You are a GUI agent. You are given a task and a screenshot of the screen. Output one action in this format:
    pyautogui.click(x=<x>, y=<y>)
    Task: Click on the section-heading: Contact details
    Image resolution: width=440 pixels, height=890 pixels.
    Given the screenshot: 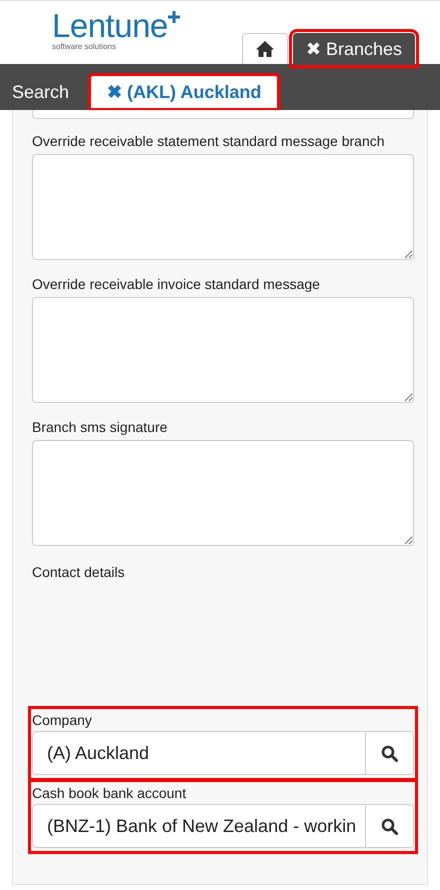 What is the action you would take?
    pyautogui.click(x=78, y=572)
    